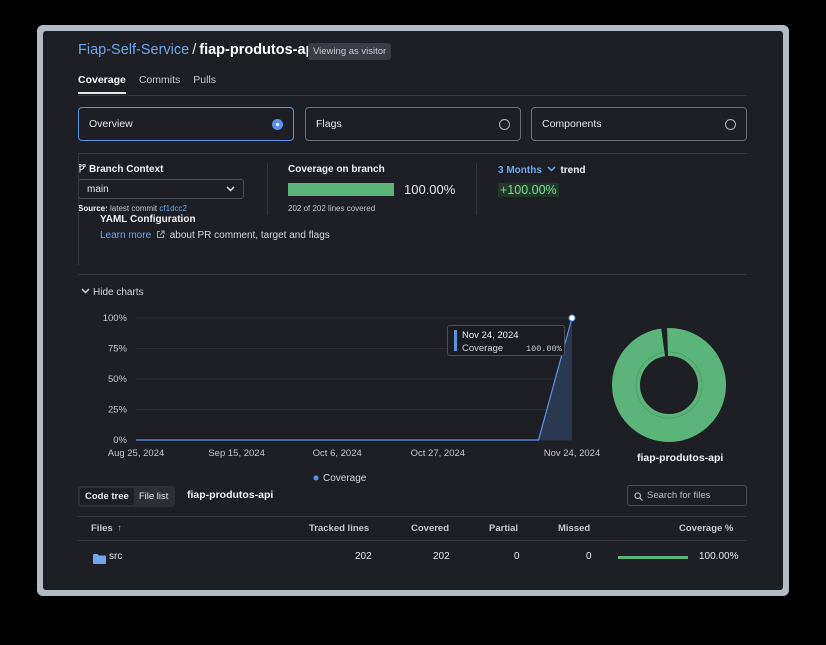  What do you see at coordinates (160, 234) in the screenshot?
I see `external-link-icon` at bounding box center [160, 234].